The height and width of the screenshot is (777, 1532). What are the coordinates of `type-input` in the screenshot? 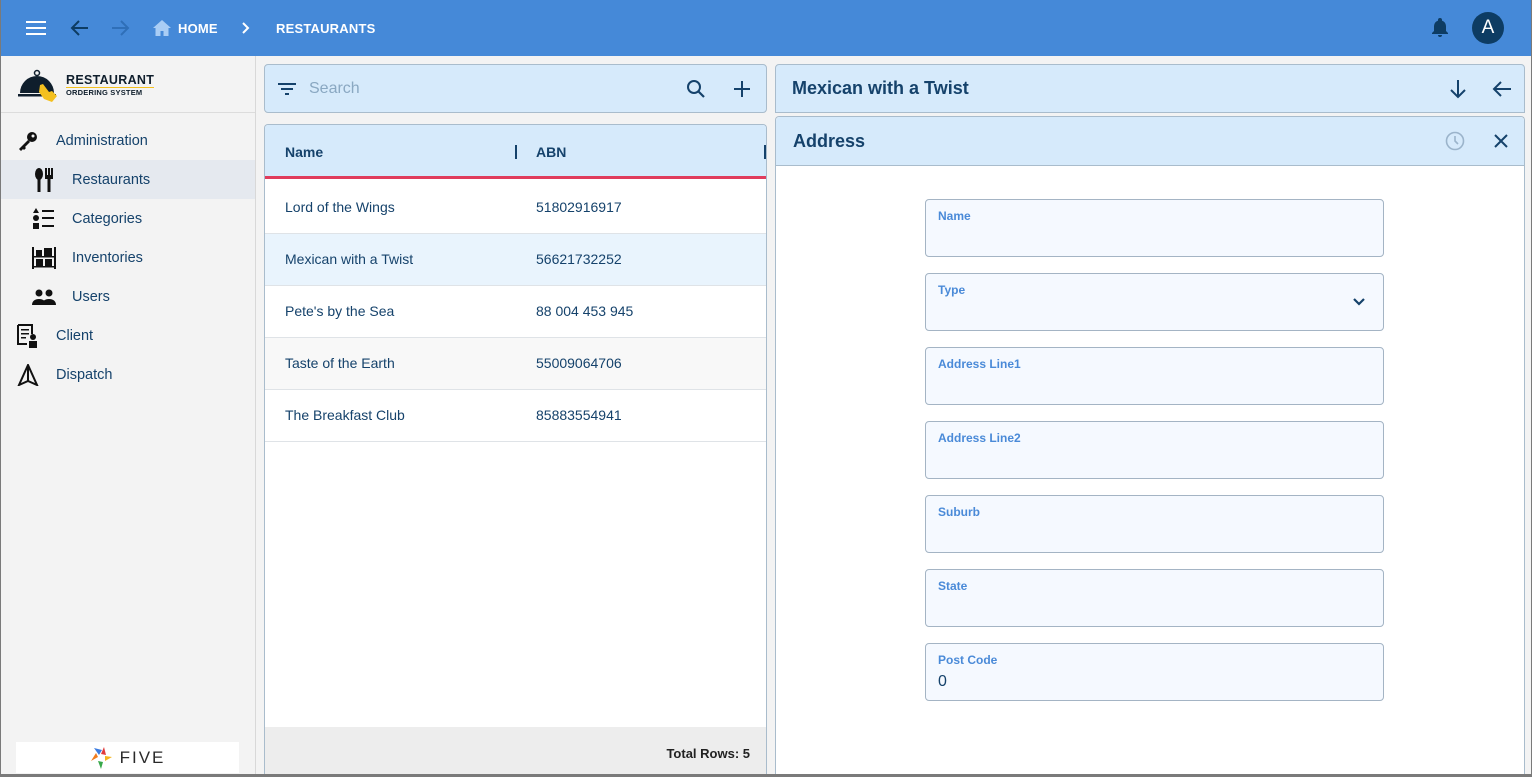 It's located at (1148, 312).